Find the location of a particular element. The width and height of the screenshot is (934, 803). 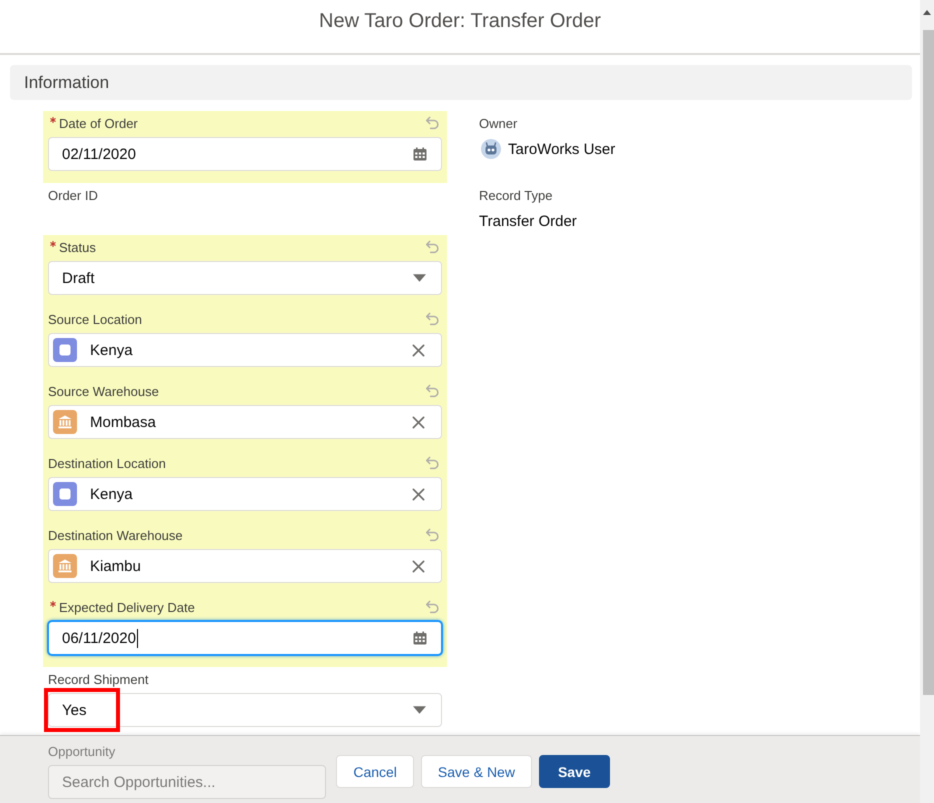

field-label: Source Warehouse is located at coordinates (103, 391).